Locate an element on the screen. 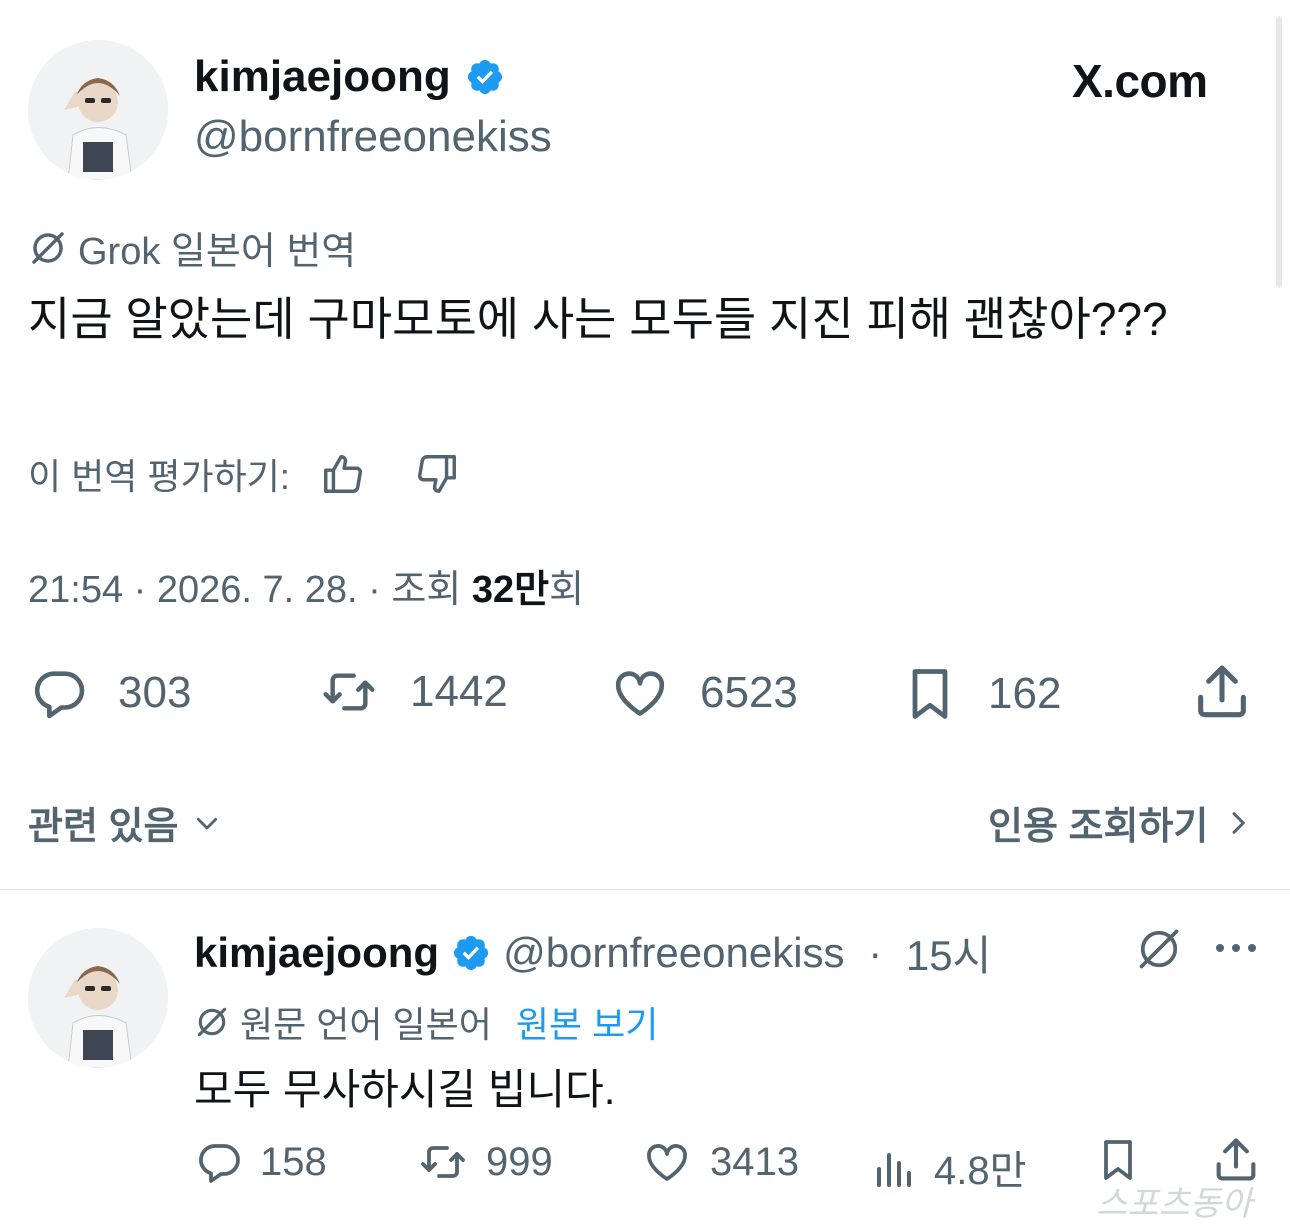 Image resolution: width=1290 pixels, height=1231 pixels. chevron-down-icon is located at coordinates (207, 823).